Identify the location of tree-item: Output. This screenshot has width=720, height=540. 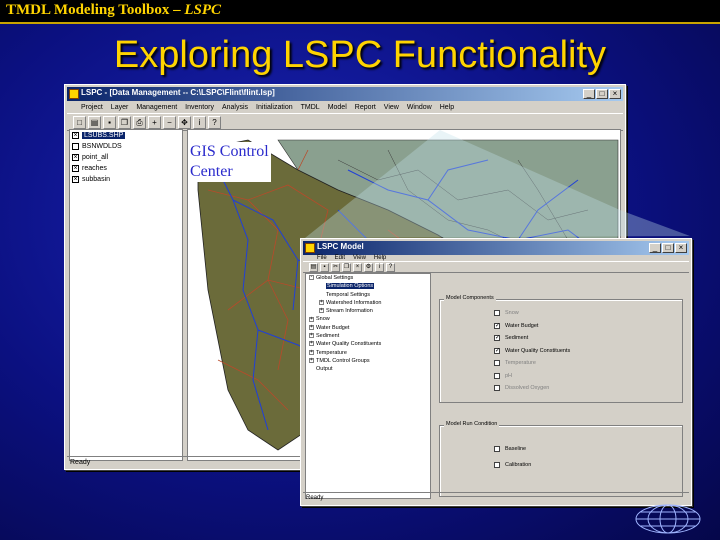
(368, 369).